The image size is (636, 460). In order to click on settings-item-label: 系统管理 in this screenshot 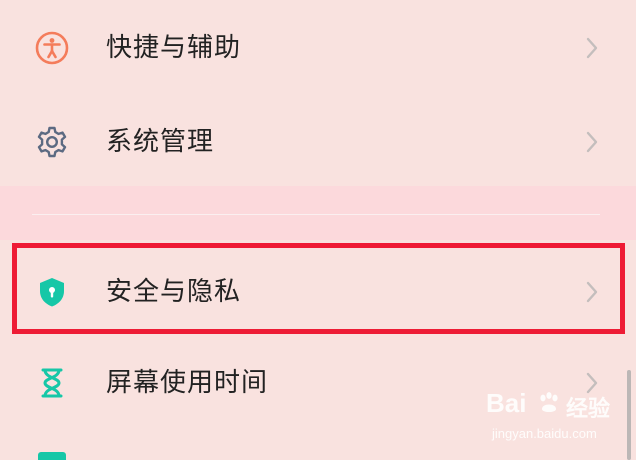, I will do `click(160, 142)`.